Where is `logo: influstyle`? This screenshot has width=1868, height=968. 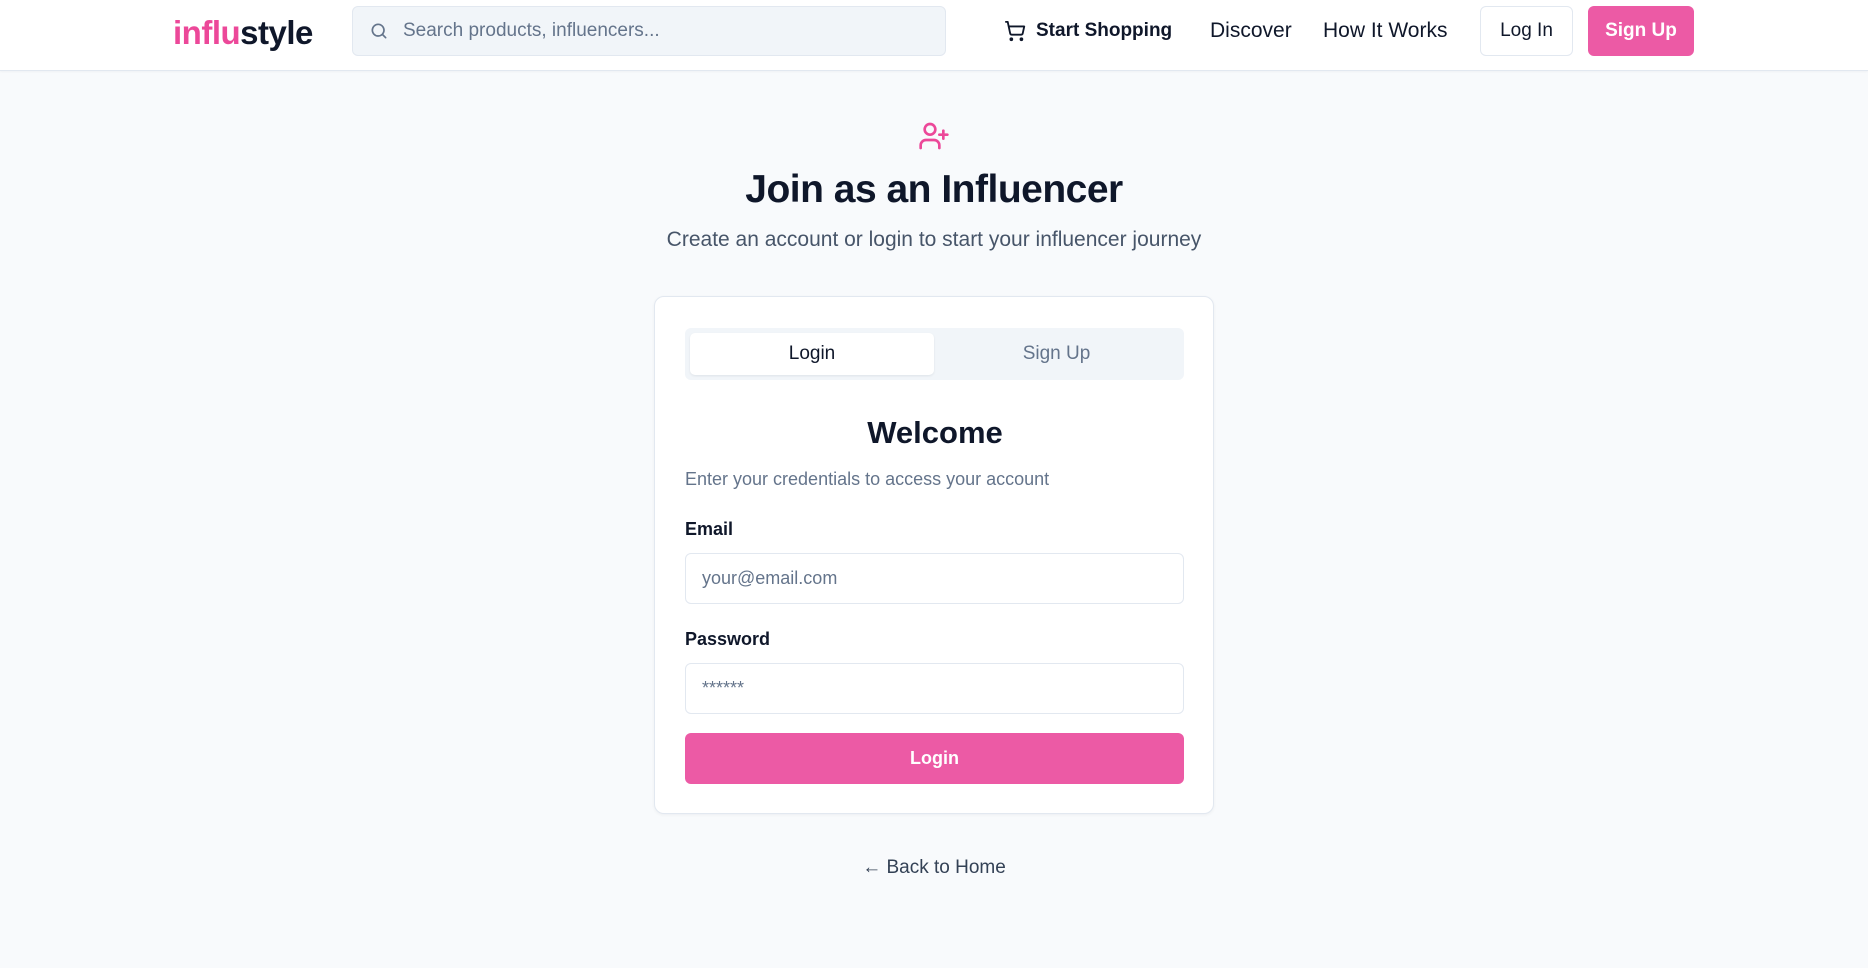
logo: influstyle is located at coordinates (243, 33).